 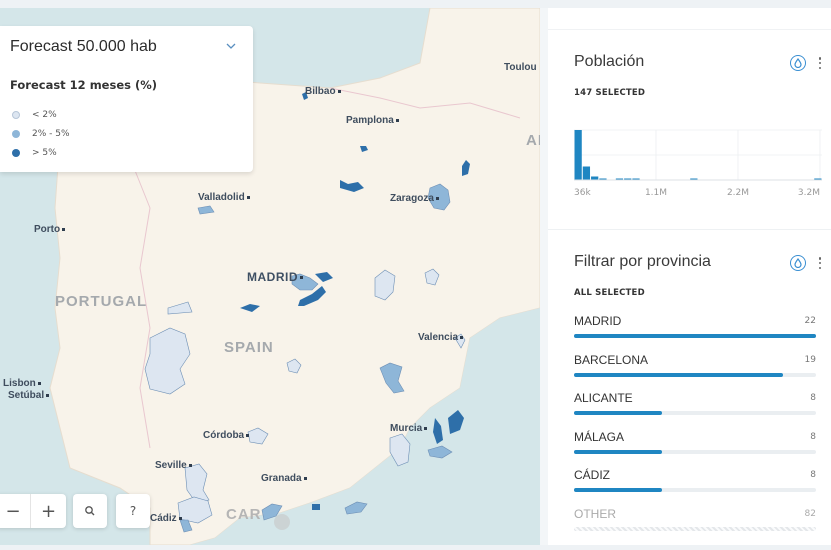 I want to click on legend-dot-low, so click(x=16, y=115).